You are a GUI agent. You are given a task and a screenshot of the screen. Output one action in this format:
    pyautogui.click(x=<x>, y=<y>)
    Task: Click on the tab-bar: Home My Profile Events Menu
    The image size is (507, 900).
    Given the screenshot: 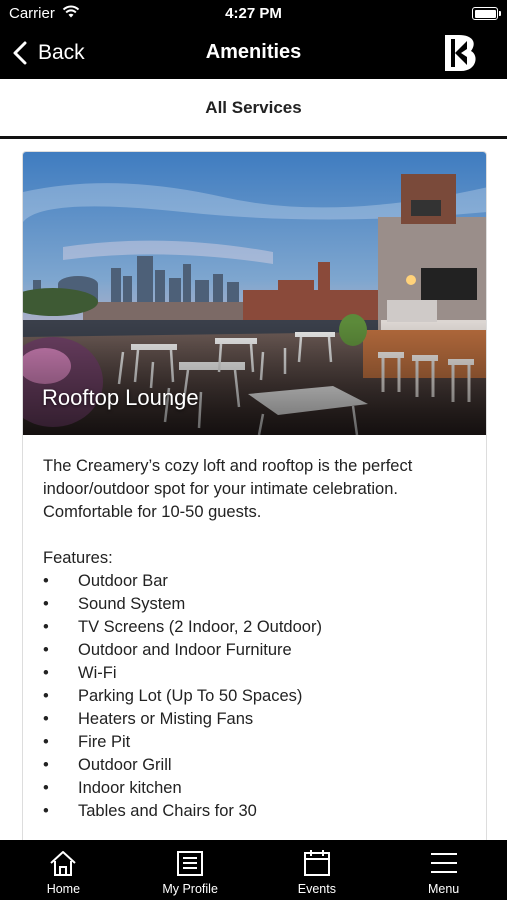 What is the action you would take?
    pyautogui.click(x=253, y=870)
    